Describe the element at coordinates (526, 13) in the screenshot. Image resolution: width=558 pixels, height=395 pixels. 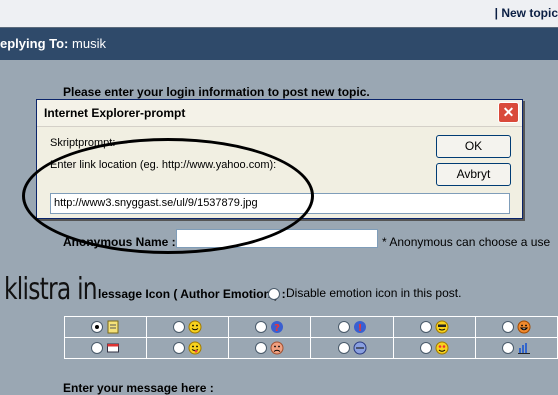
I see `new-topic-link: | New topic` at that location.